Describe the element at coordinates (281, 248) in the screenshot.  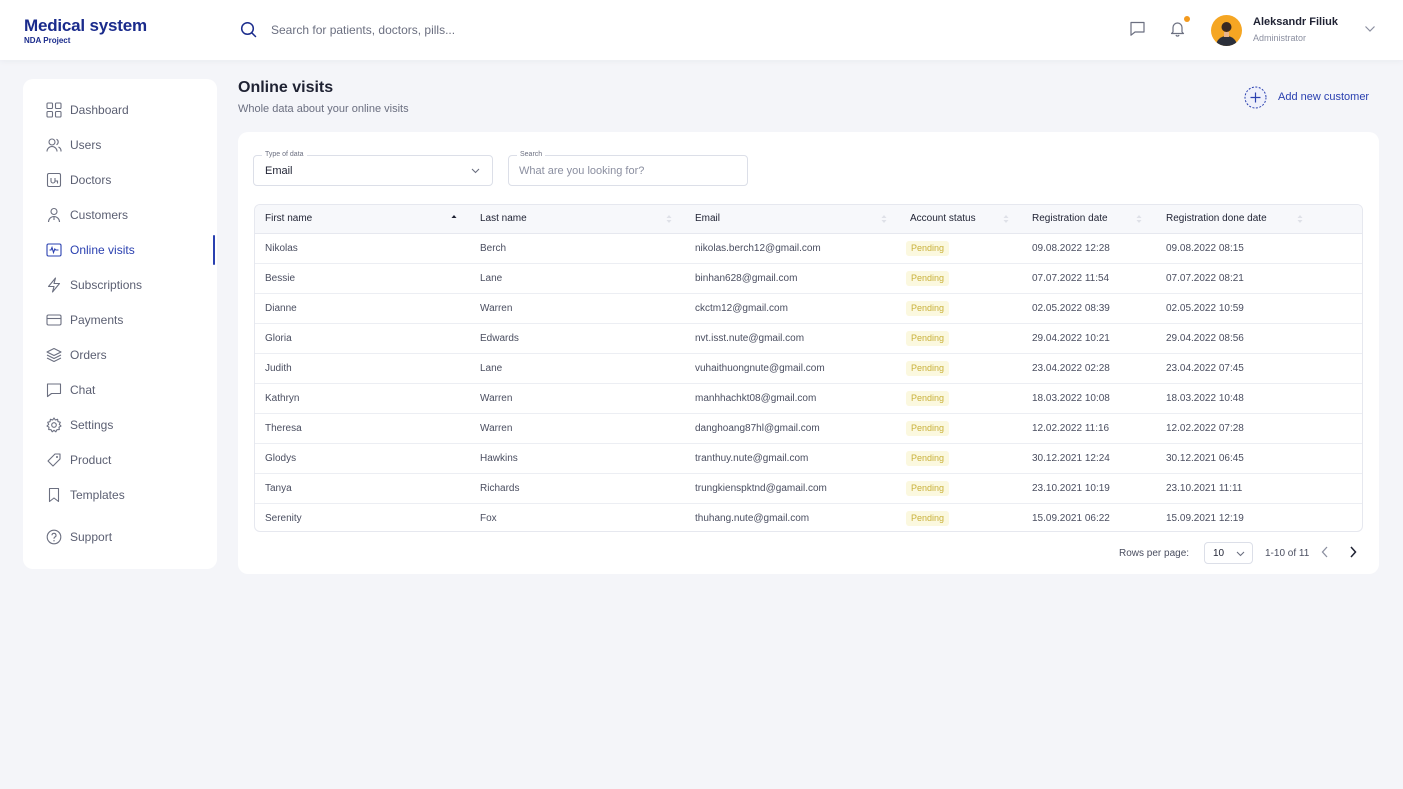
I see `cell-first-name: Nikolas` at that location.